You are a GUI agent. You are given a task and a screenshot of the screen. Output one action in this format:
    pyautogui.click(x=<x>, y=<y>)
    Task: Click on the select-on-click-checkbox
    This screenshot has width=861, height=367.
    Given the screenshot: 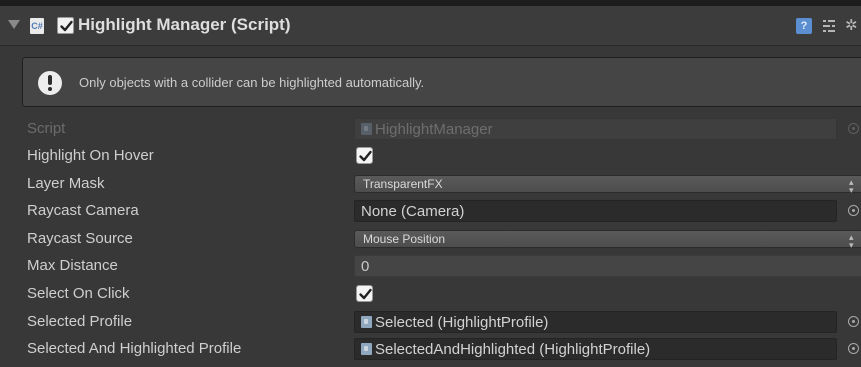 What is the action you would take?
    pyautogui.click(x=364, y=293)
    